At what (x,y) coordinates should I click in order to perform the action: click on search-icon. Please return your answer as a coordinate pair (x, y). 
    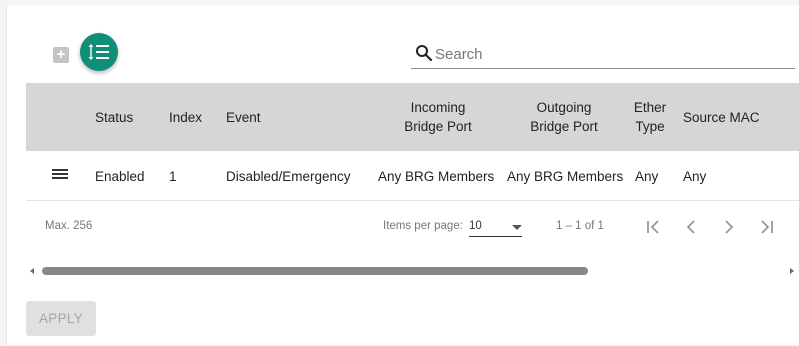
    Looking at the image, I should click on (424, 53).